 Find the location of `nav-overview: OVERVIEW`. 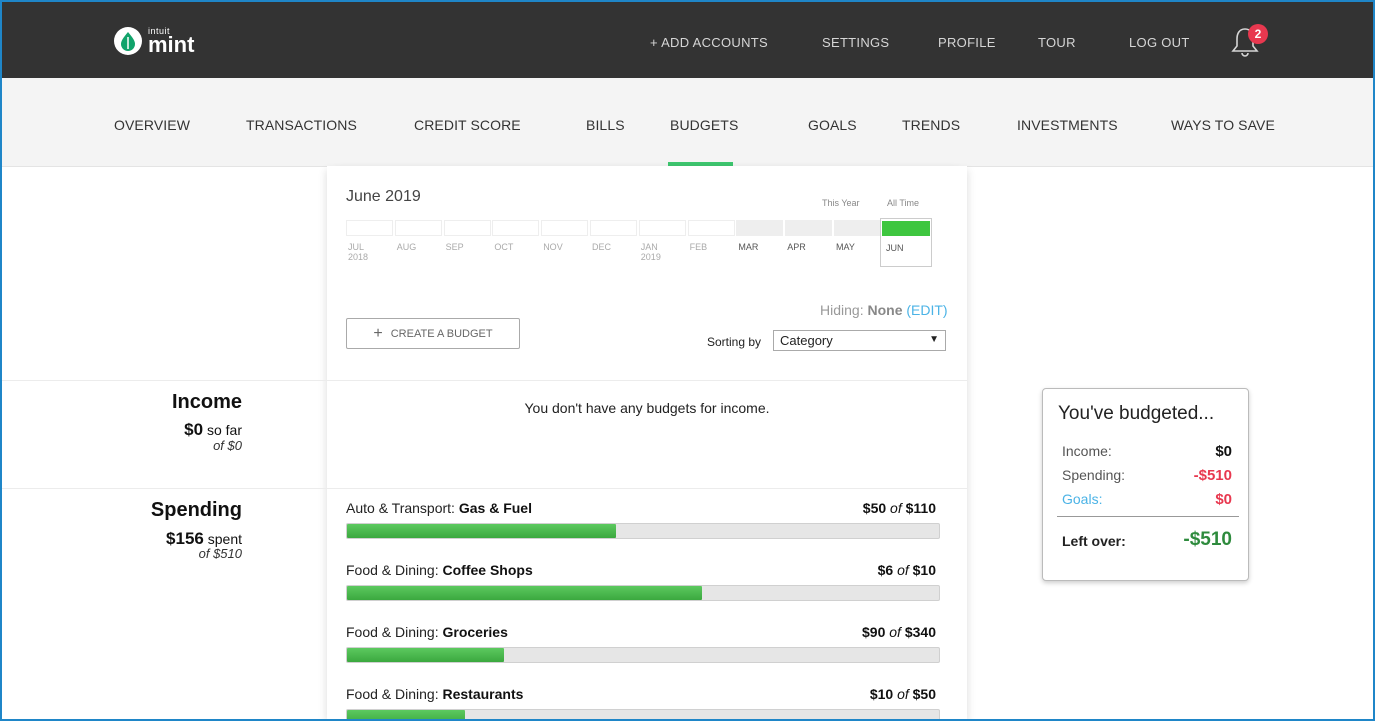

nav-overview: OVERVIEW is located at coordinates (152, 125).